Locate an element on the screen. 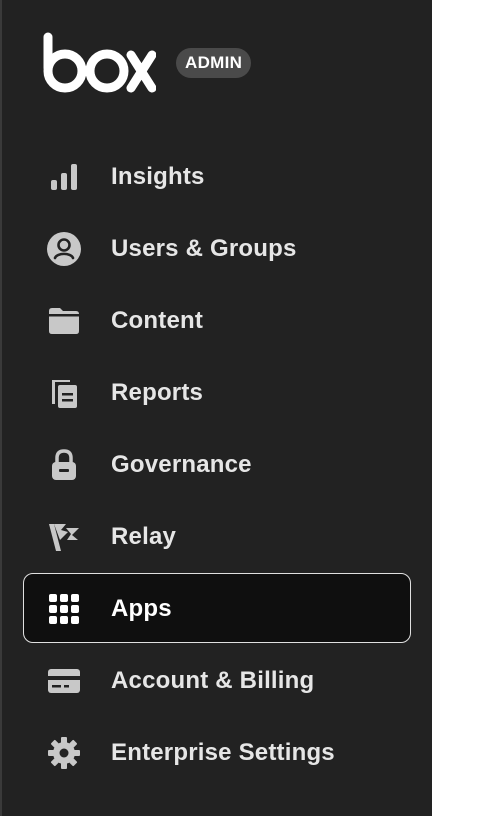 This screenshot has height=816, width=482. nav-label: Reports is located at coordinates (157, 392).